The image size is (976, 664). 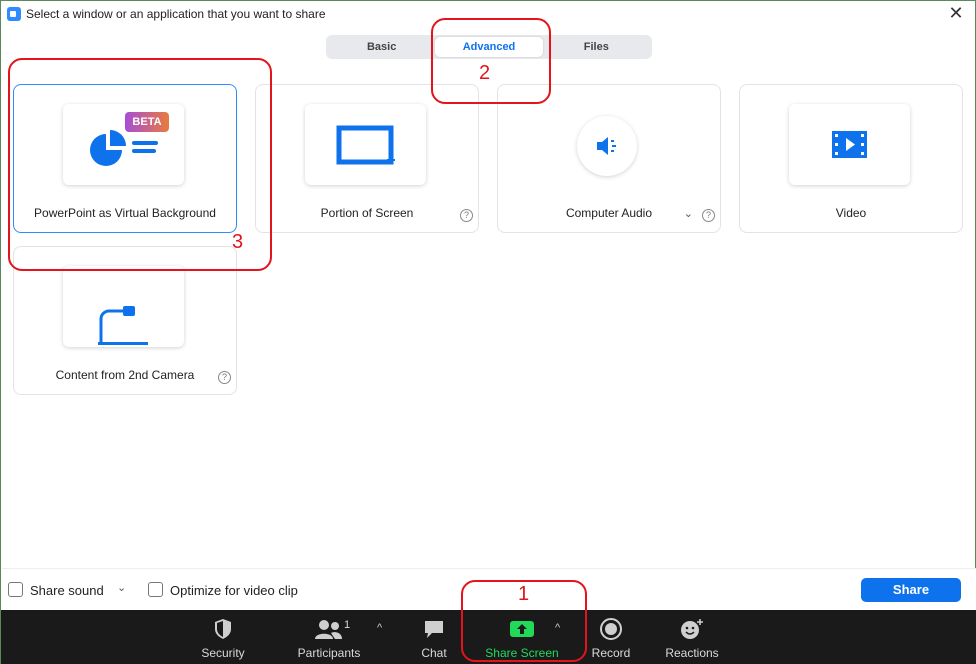 I want to click on participants-label: Participants, so click(x=329, y=653).